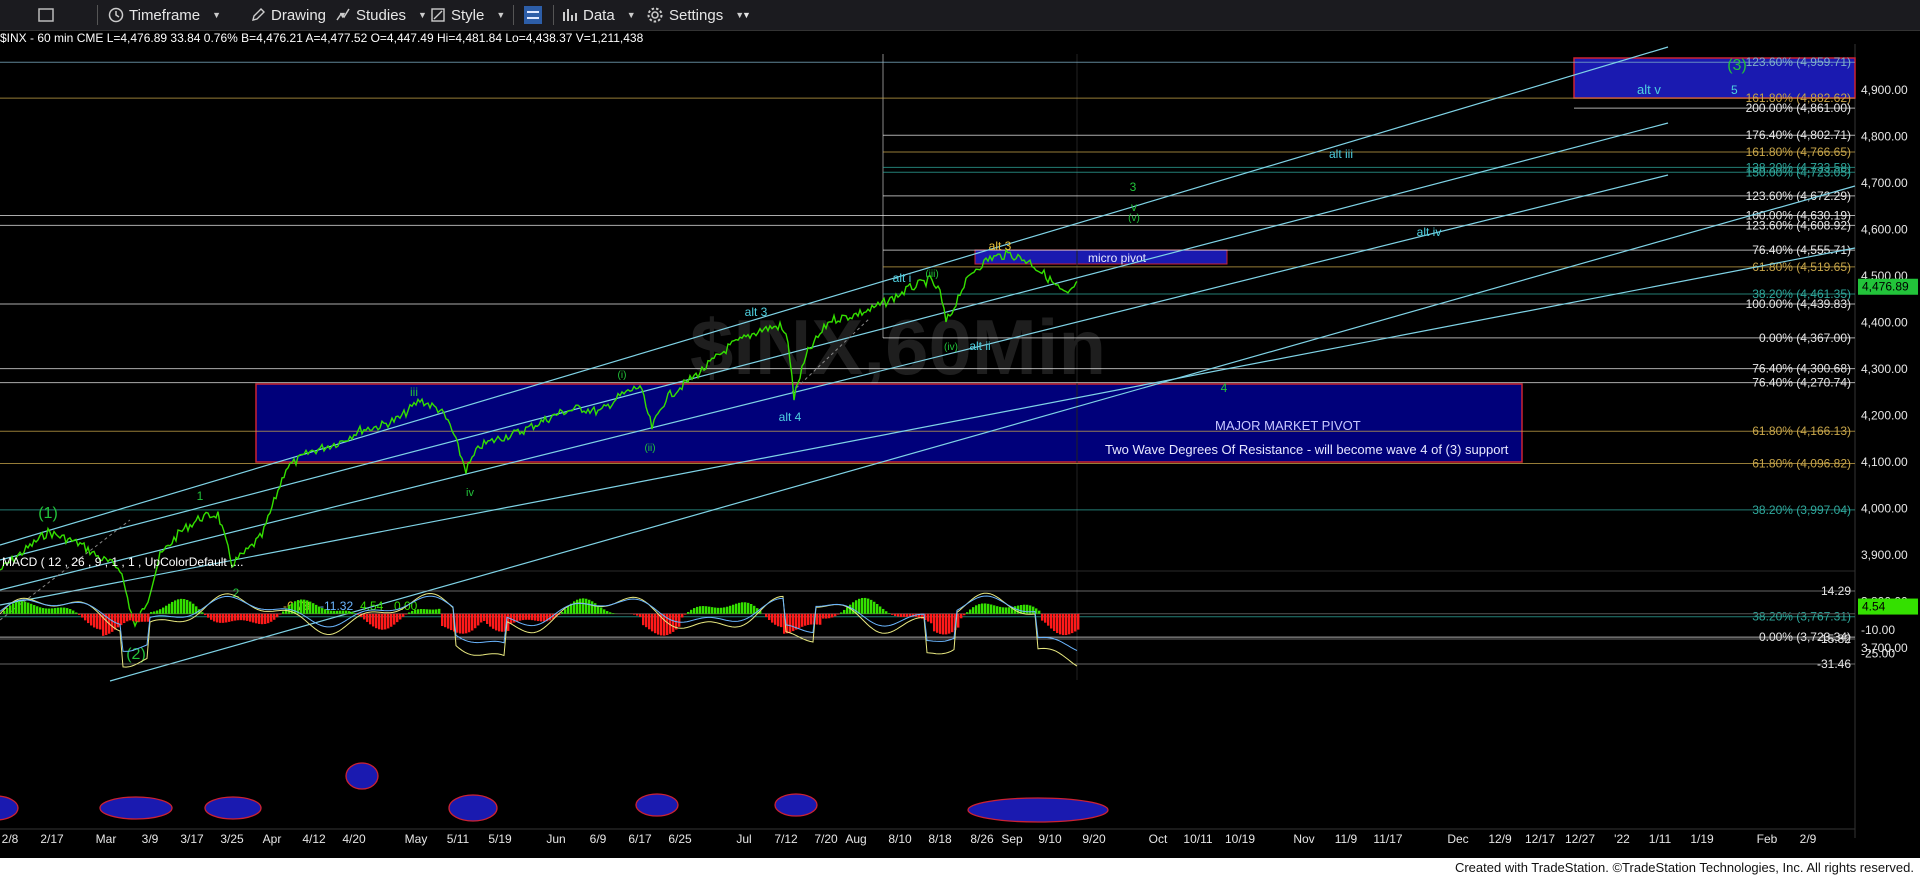 The width and height of the screenshot is (1920, 877). I want to click on date-axis-tick: 3/17, so click(192, 839).